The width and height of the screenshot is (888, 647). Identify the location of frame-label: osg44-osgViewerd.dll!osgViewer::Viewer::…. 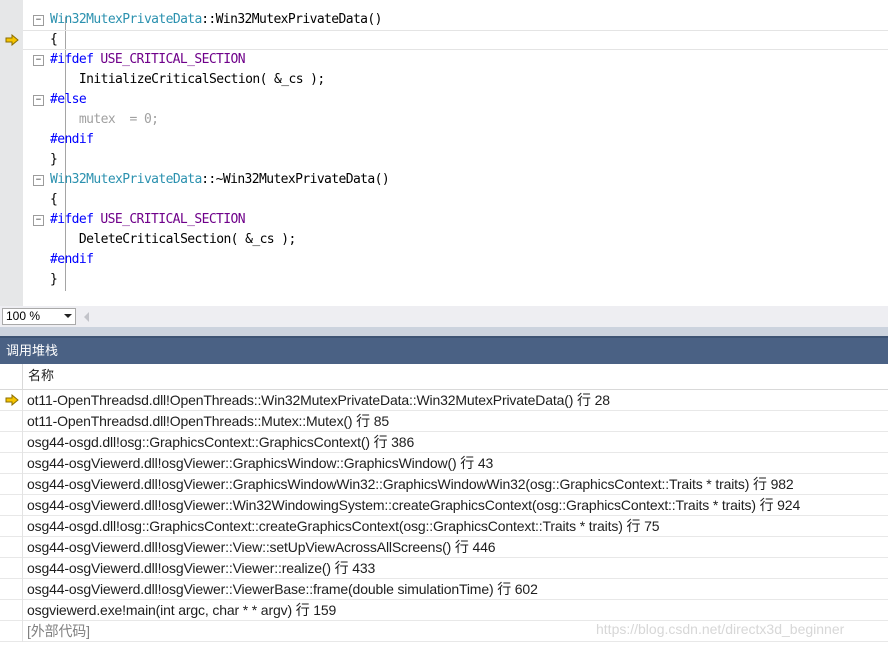
(201, 568).